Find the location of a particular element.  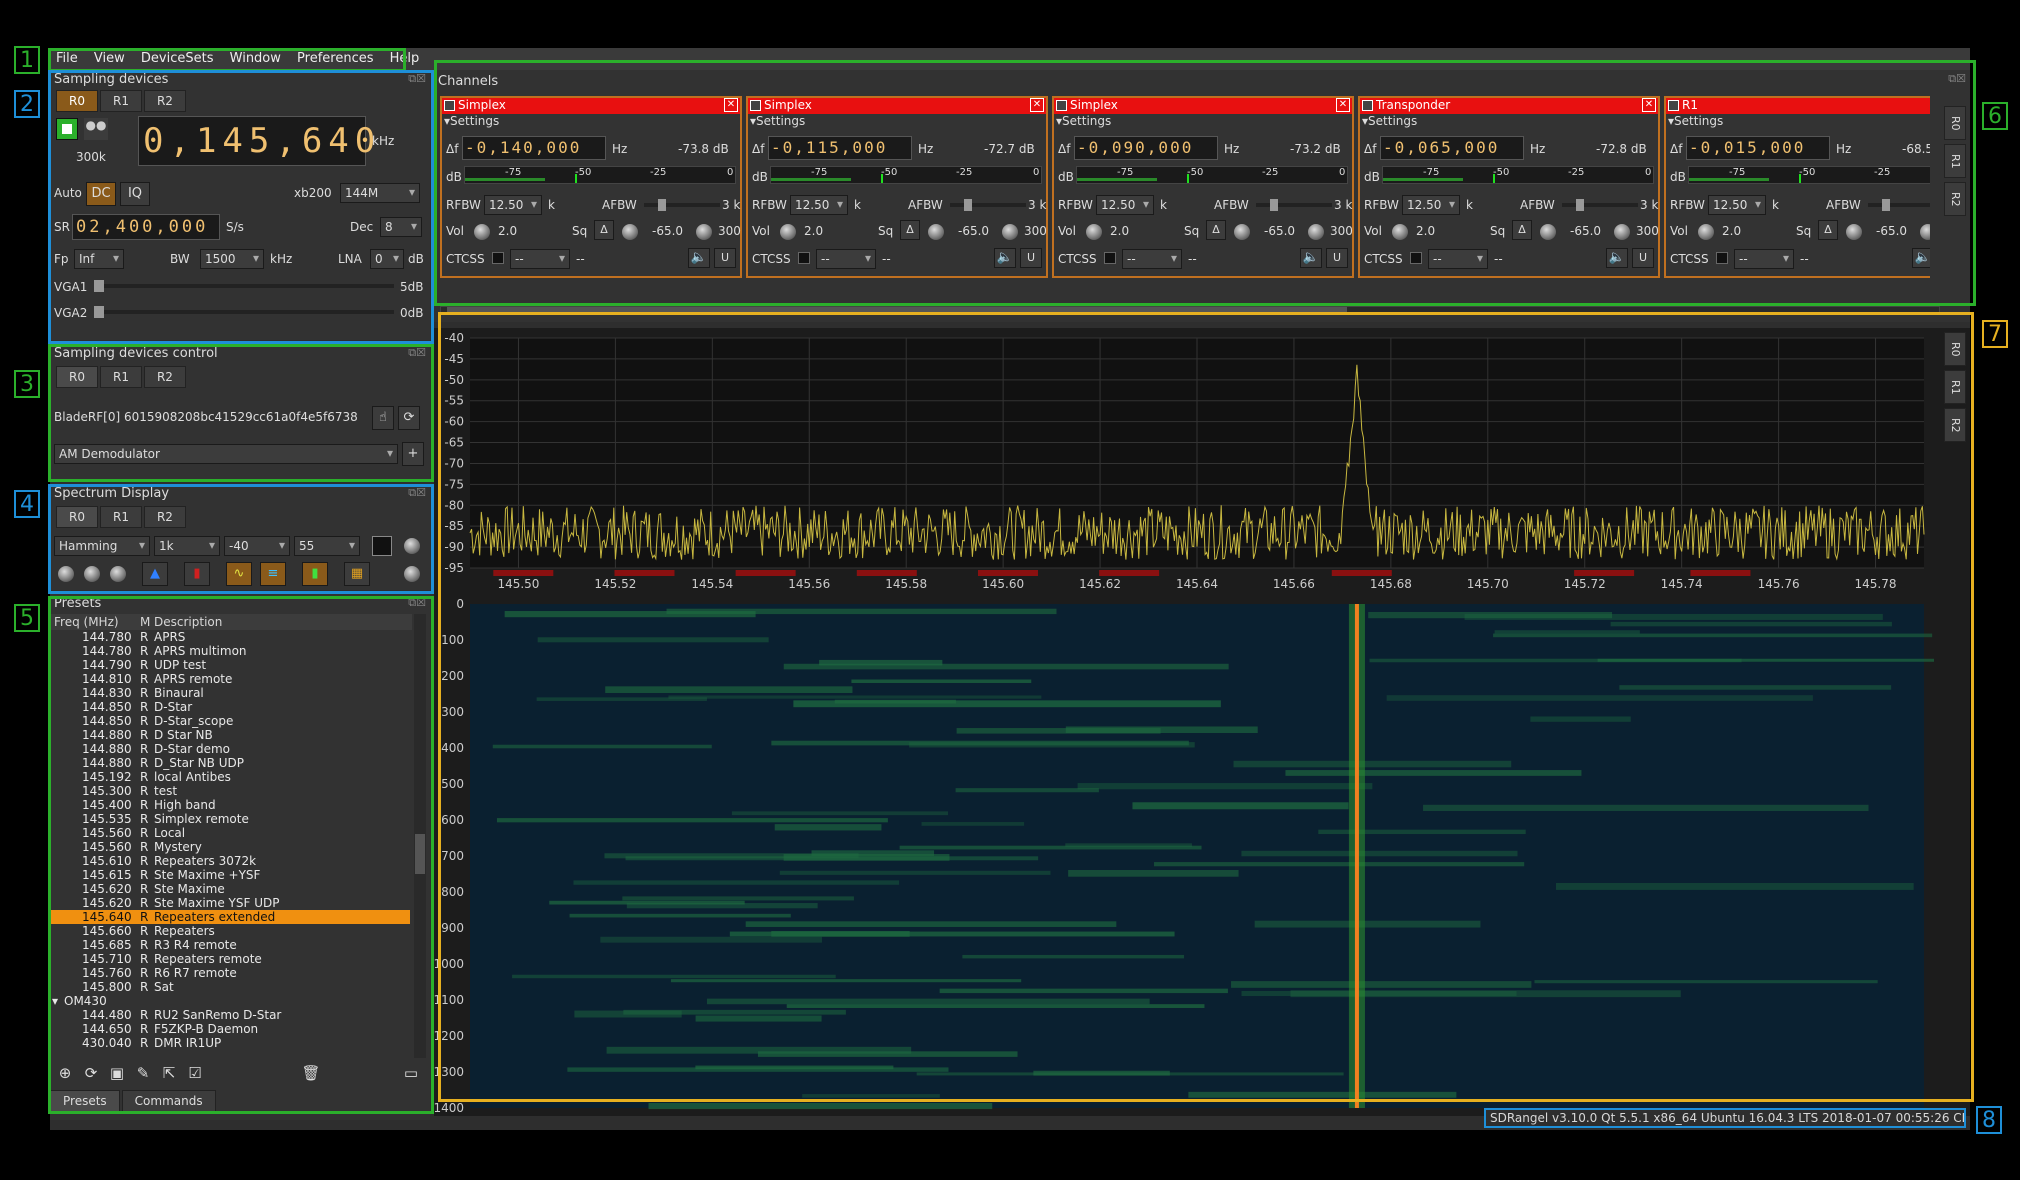

callout-1: 1 is located at coordinates (27, 60).